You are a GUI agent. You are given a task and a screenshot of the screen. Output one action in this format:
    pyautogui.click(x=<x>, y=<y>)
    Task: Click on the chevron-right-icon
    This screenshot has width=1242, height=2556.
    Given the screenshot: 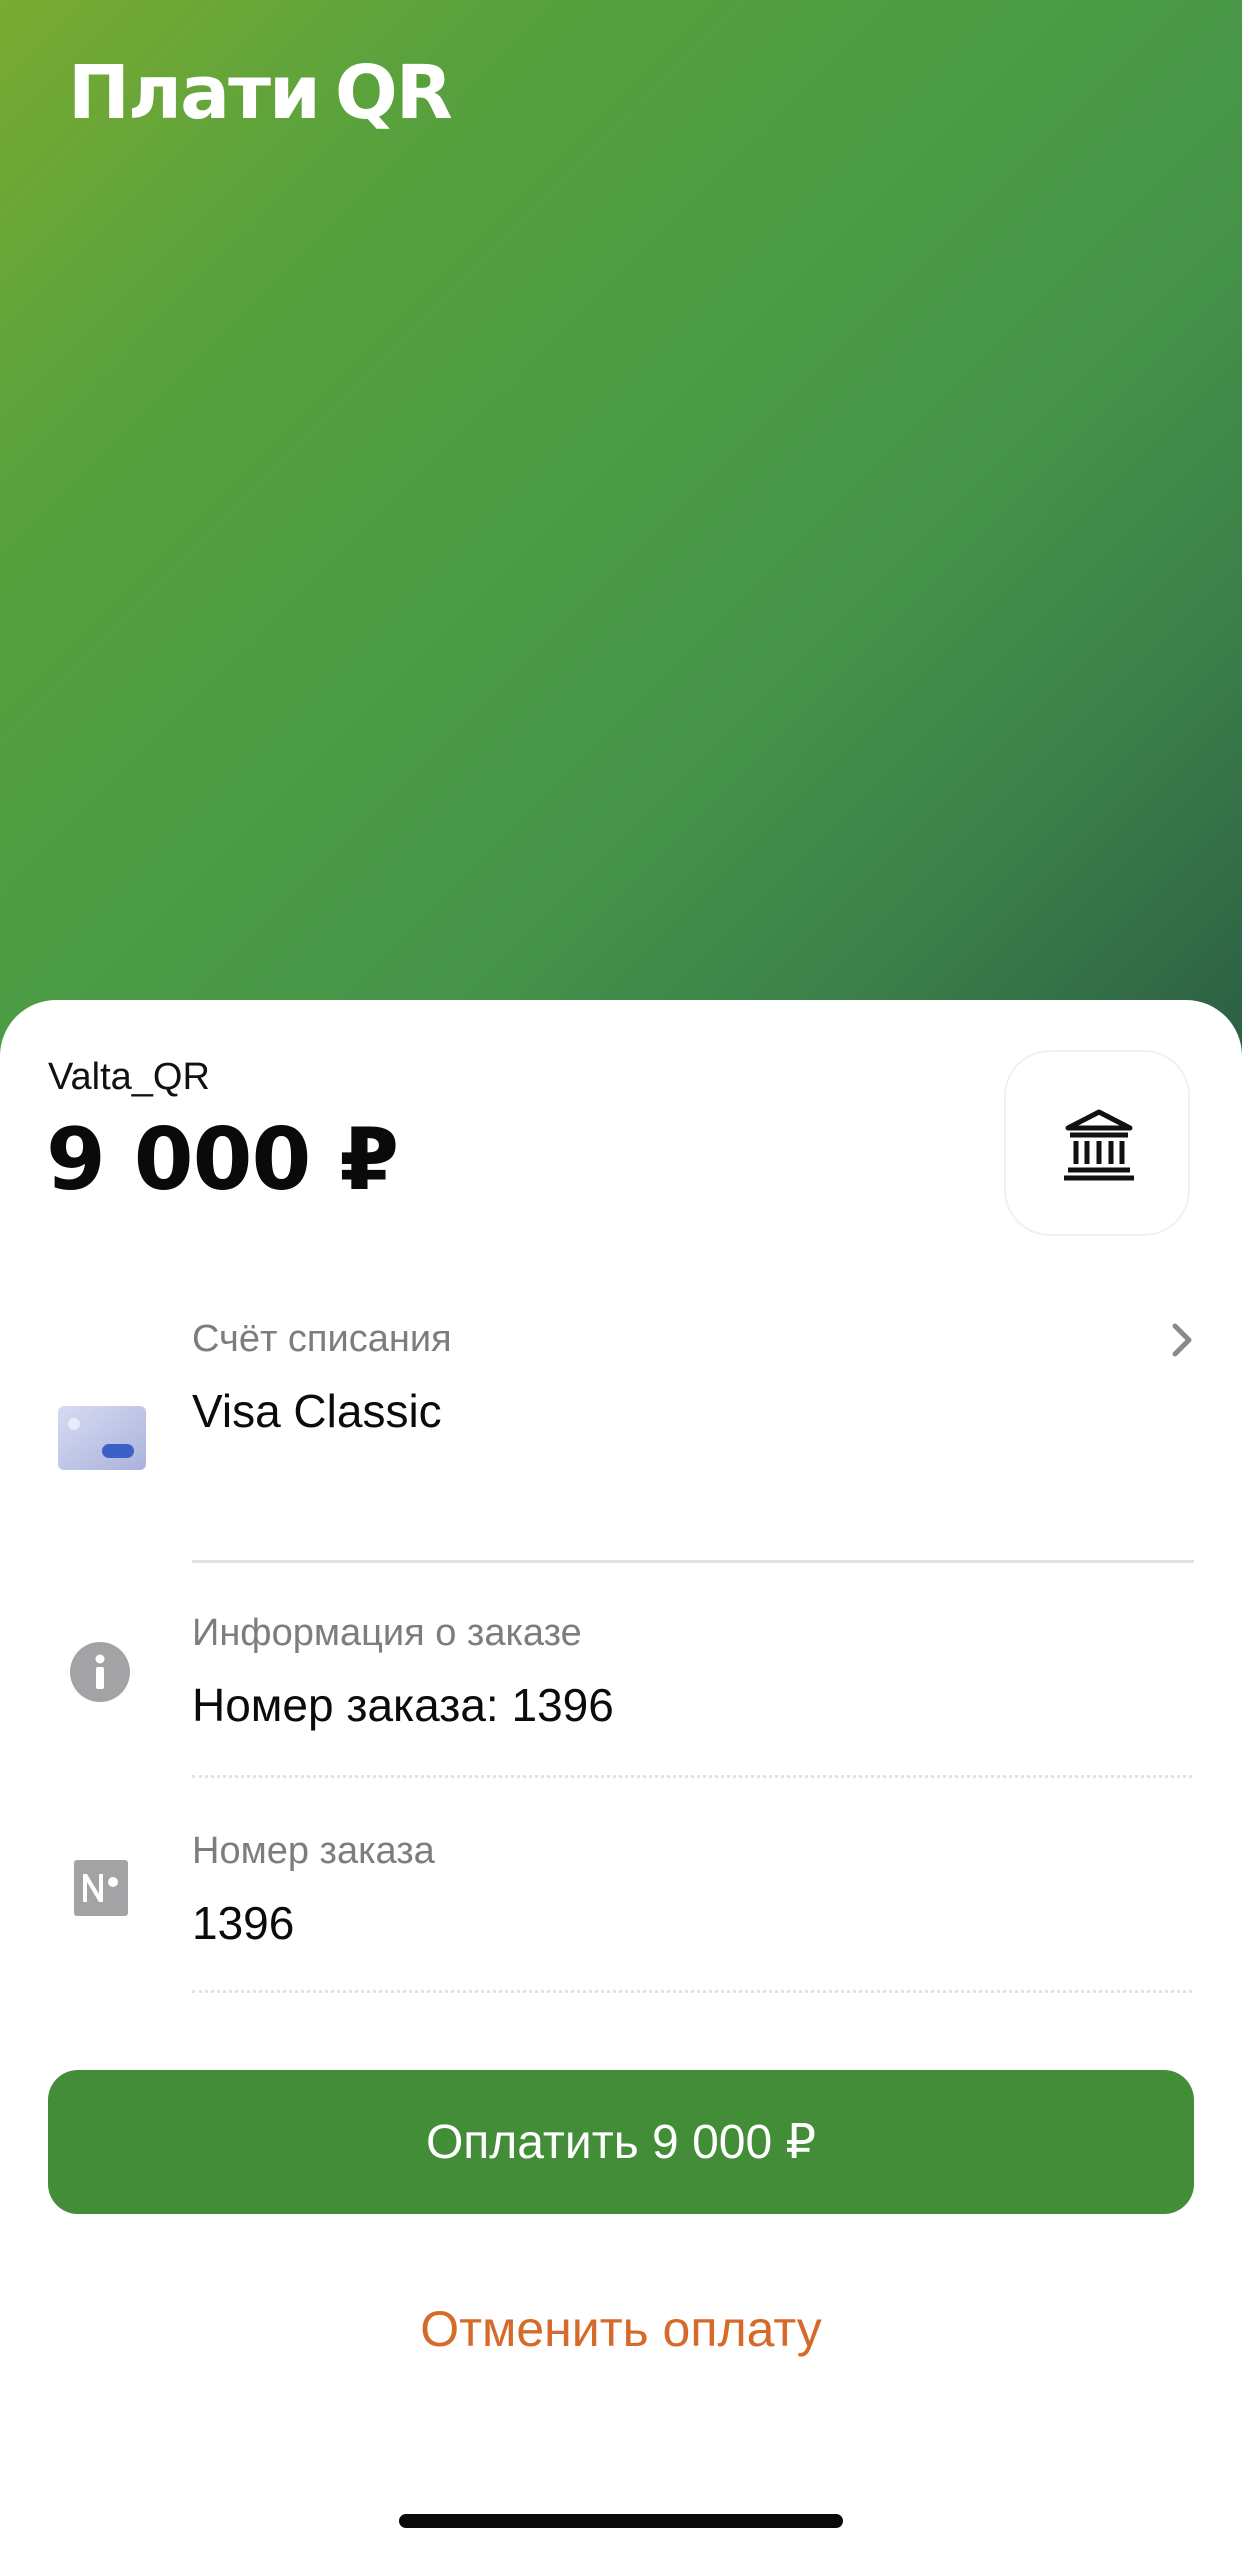 What is the action you would take?
    pyautogui.click(x=1183, y=1340)
    